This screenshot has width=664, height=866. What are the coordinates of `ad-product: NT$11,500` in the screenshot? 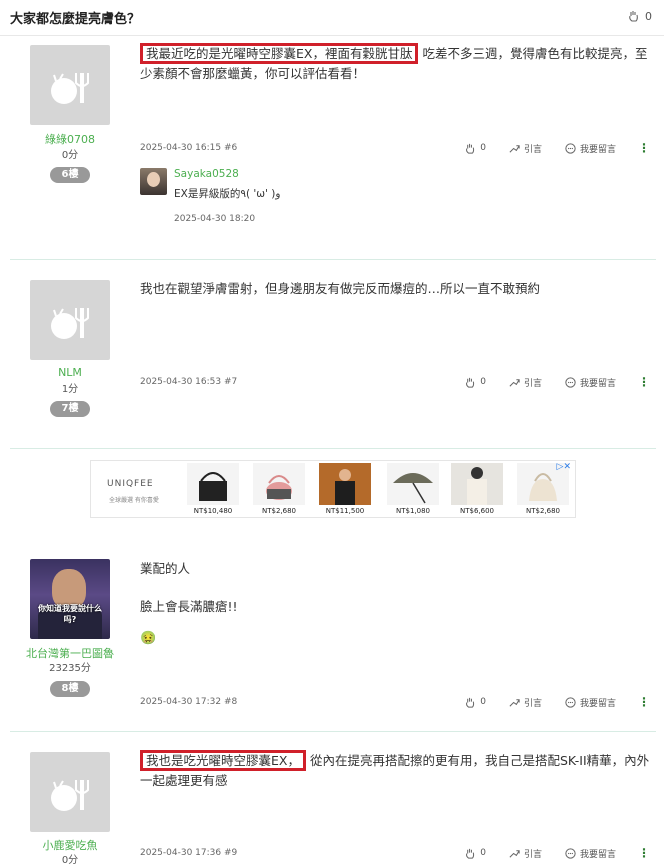 It's located at (345, 490).